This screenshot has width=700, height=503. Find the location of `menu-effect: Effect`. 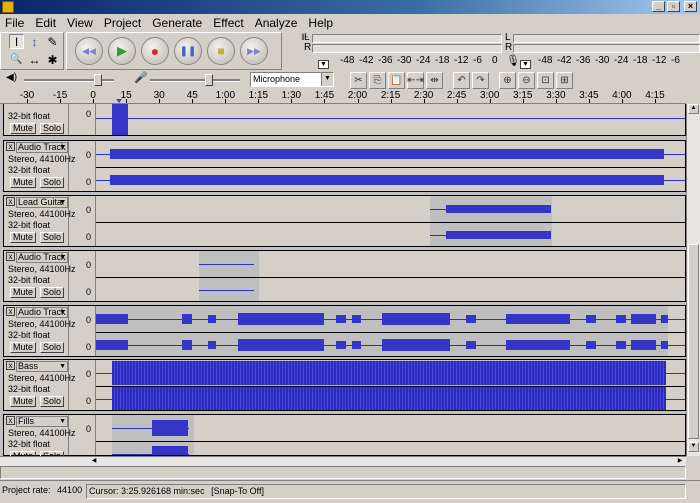

menu-effect: Effect is located at coordinates (228, 23).